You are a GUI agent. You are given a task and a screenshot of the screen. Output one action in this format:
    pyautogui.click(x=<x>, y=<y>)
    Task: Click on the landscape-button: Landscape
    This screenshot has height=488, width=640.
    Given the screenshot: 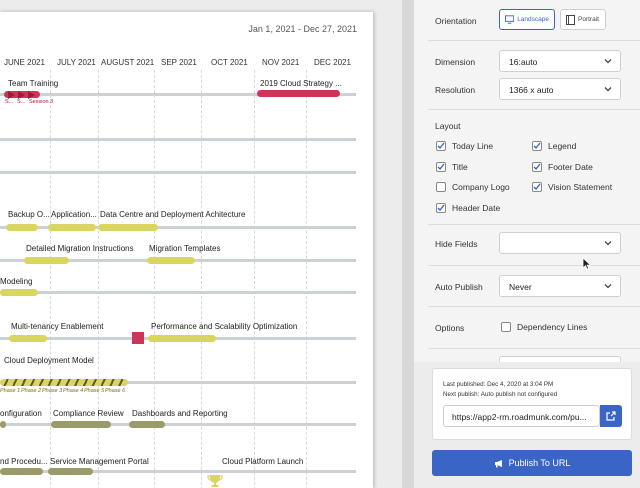 What is the action you would take?
    pyautogui.click(x=527, y=19)
    